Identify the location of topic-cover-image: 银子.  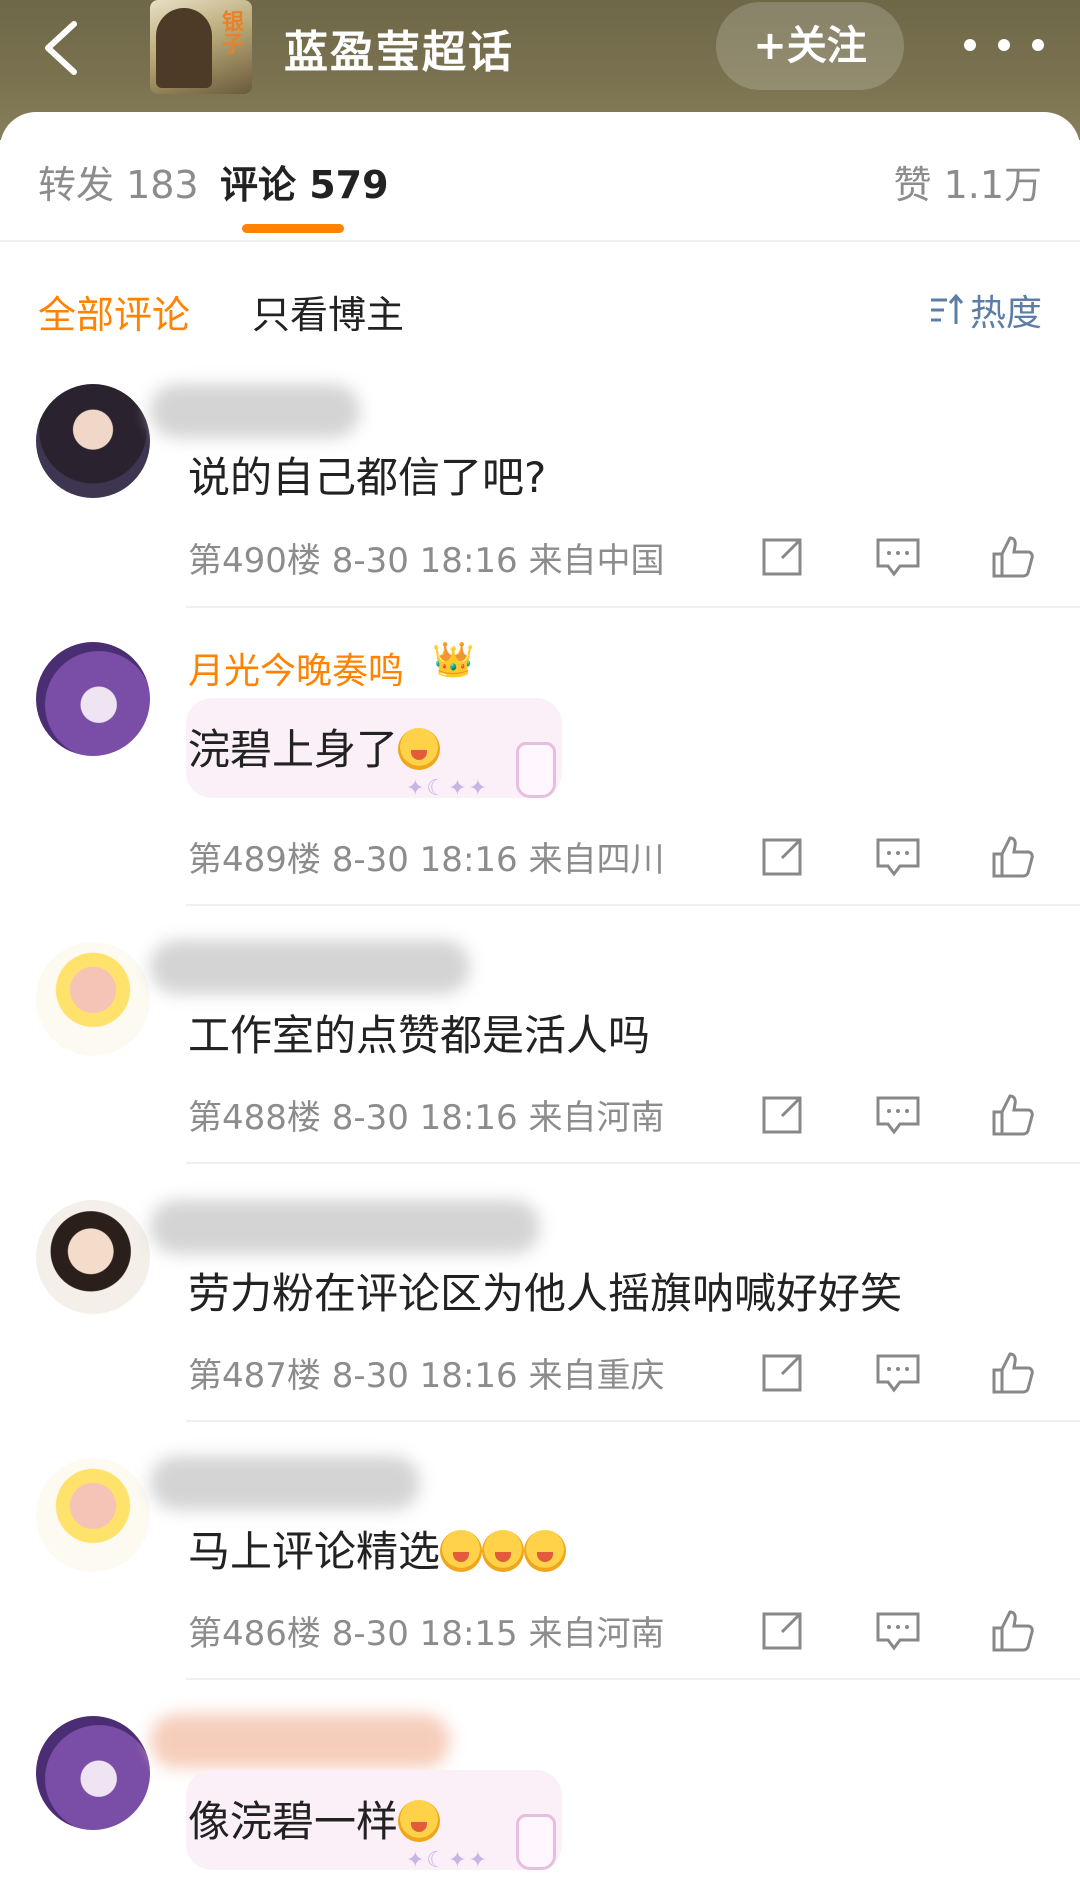
(201, 47).